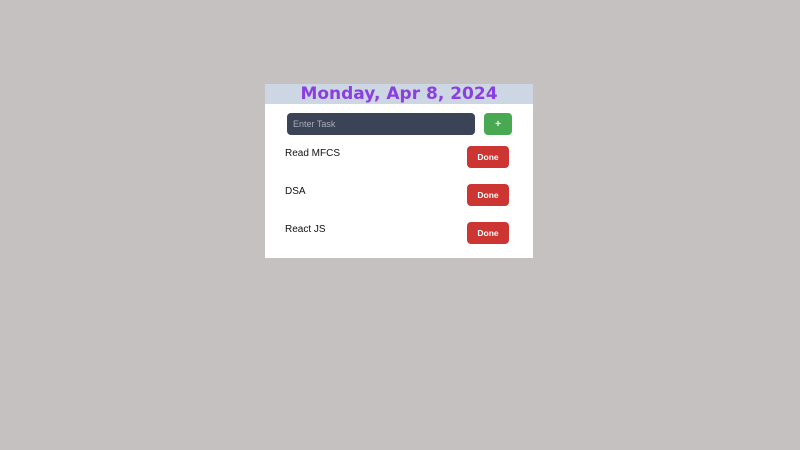  Describe the element at coordinates (397, 165) in the screenshot. I see `task-item: Read MFCS Done` at that location.